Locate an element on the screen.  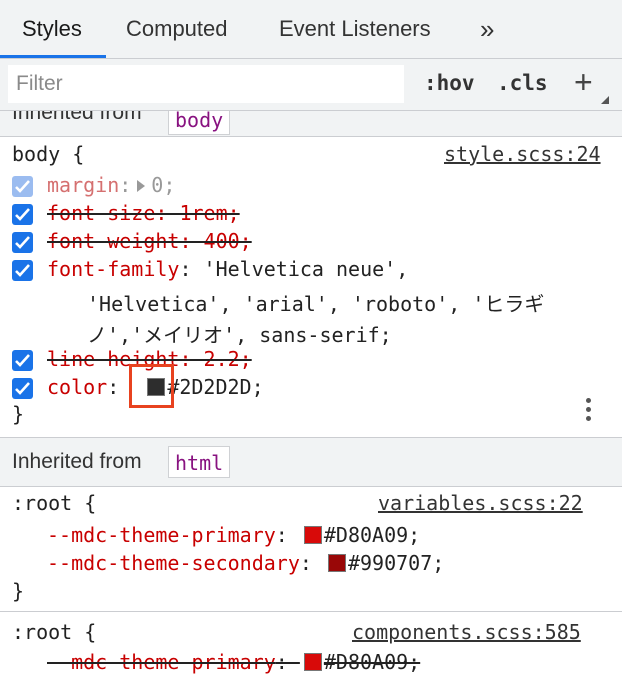
tab-styles: Styles is located at coordinates (52, 29).